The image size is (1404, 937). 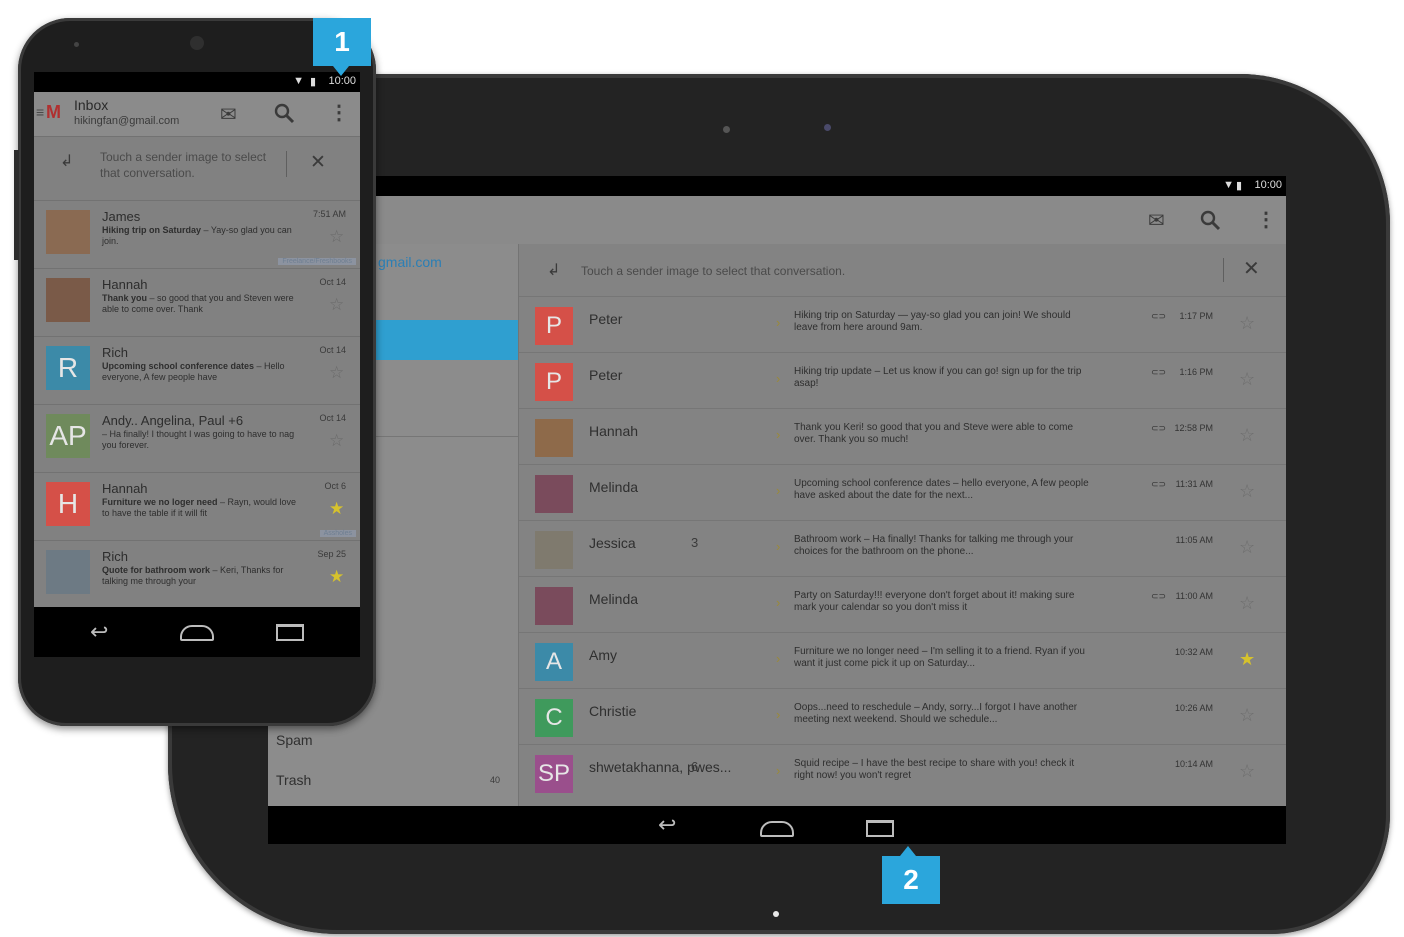 I want to click on sender-avatar: H, so click(x=68, y=504).